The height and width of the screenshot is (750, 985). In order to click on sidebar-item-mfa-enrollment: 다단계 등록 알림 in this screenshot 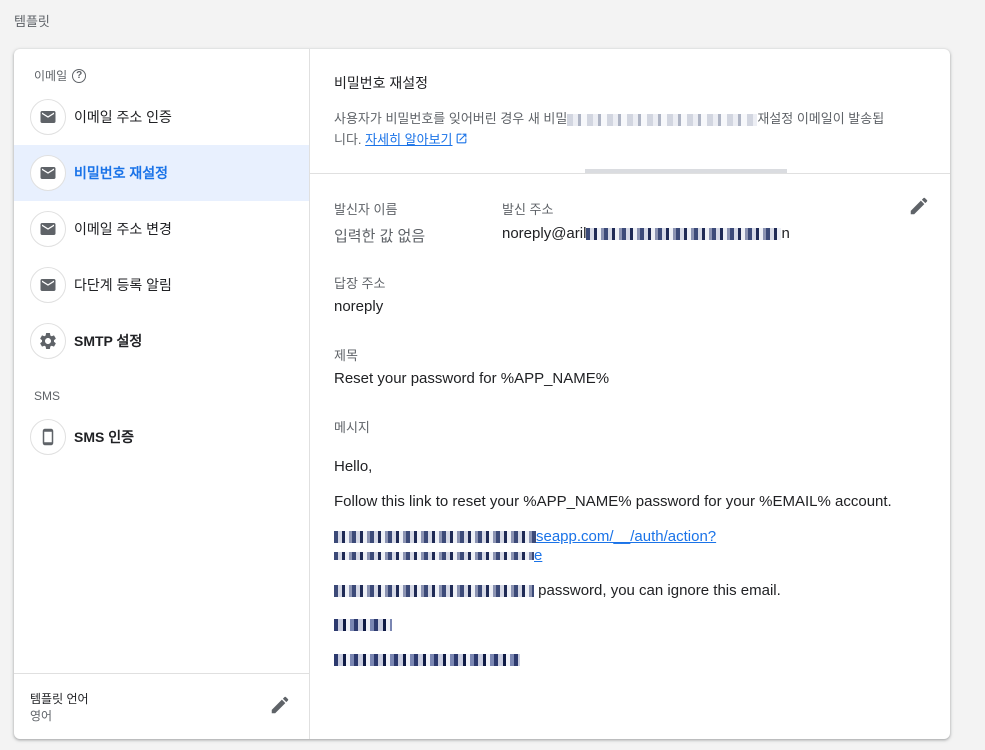, I will do `click(161, 285)`.